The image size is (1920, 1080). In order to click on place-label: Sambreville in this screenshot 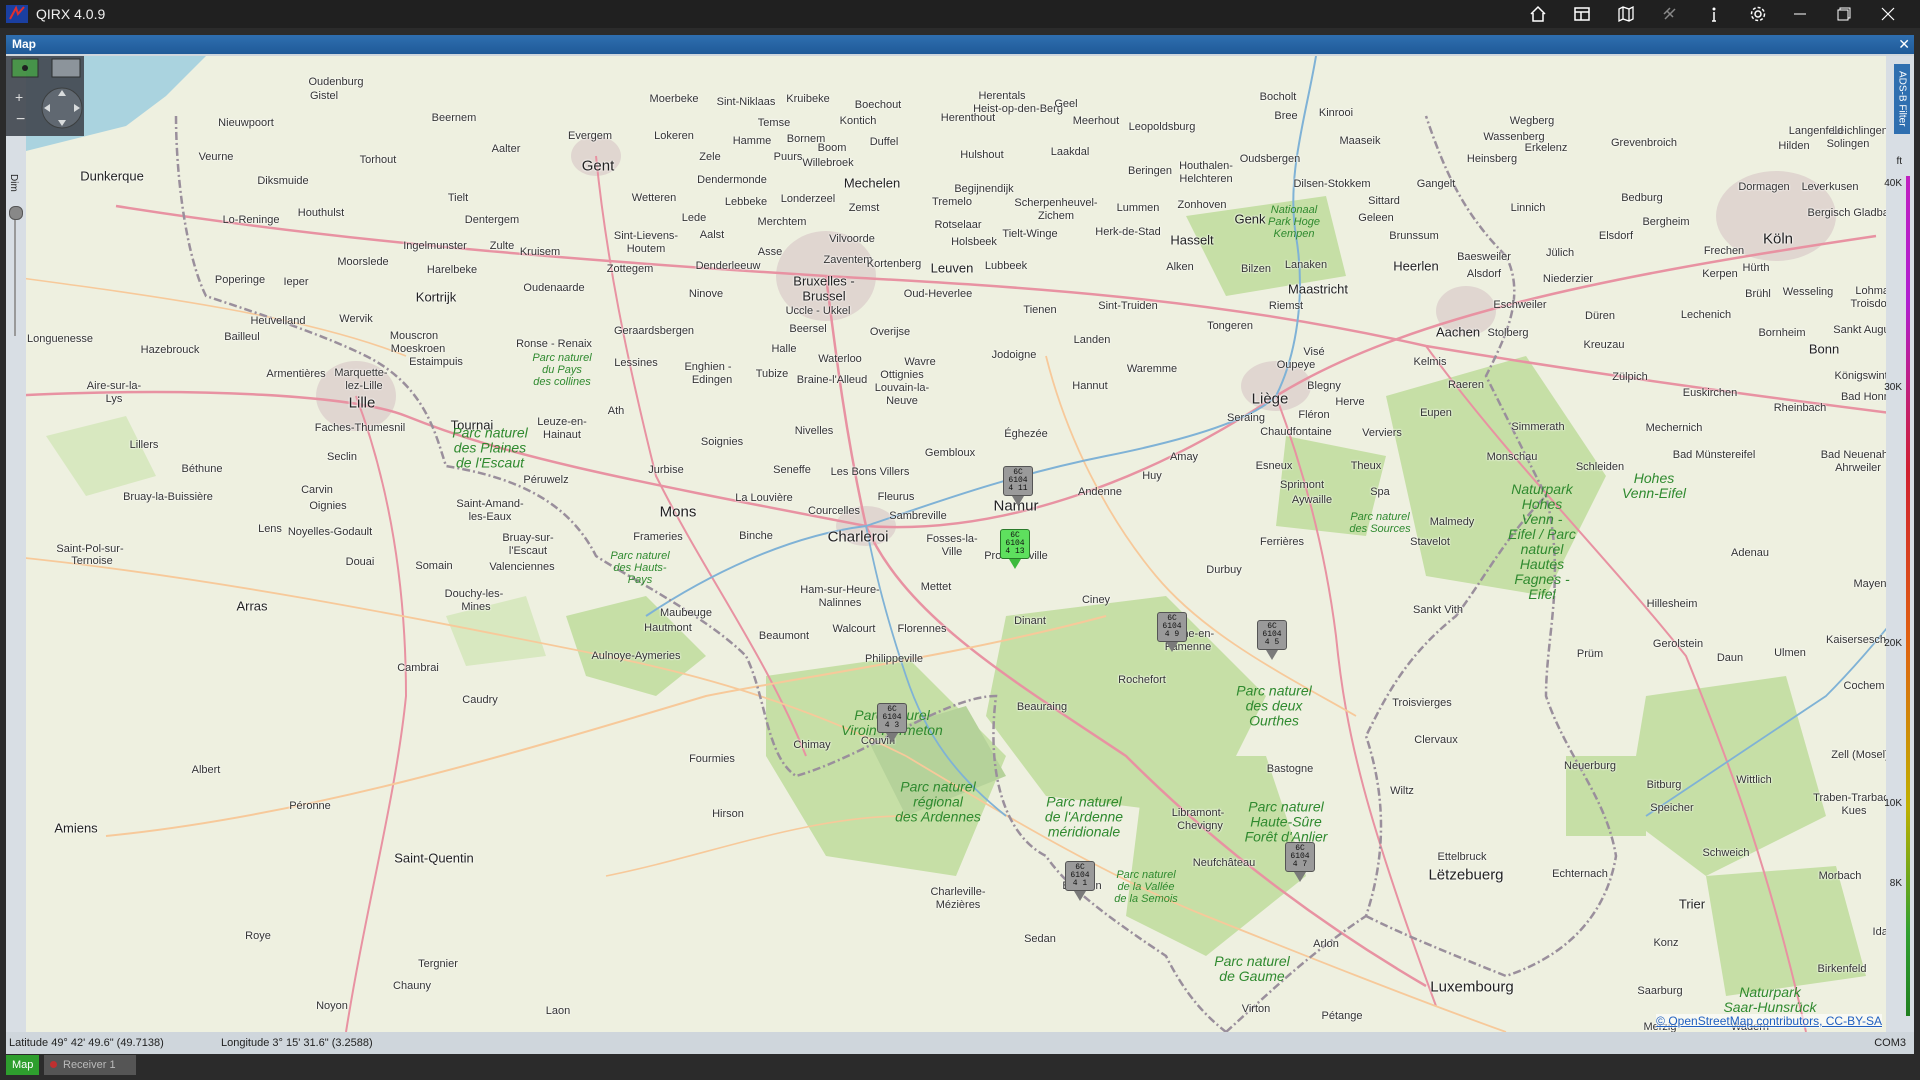, I will do `click(918, 516)`.